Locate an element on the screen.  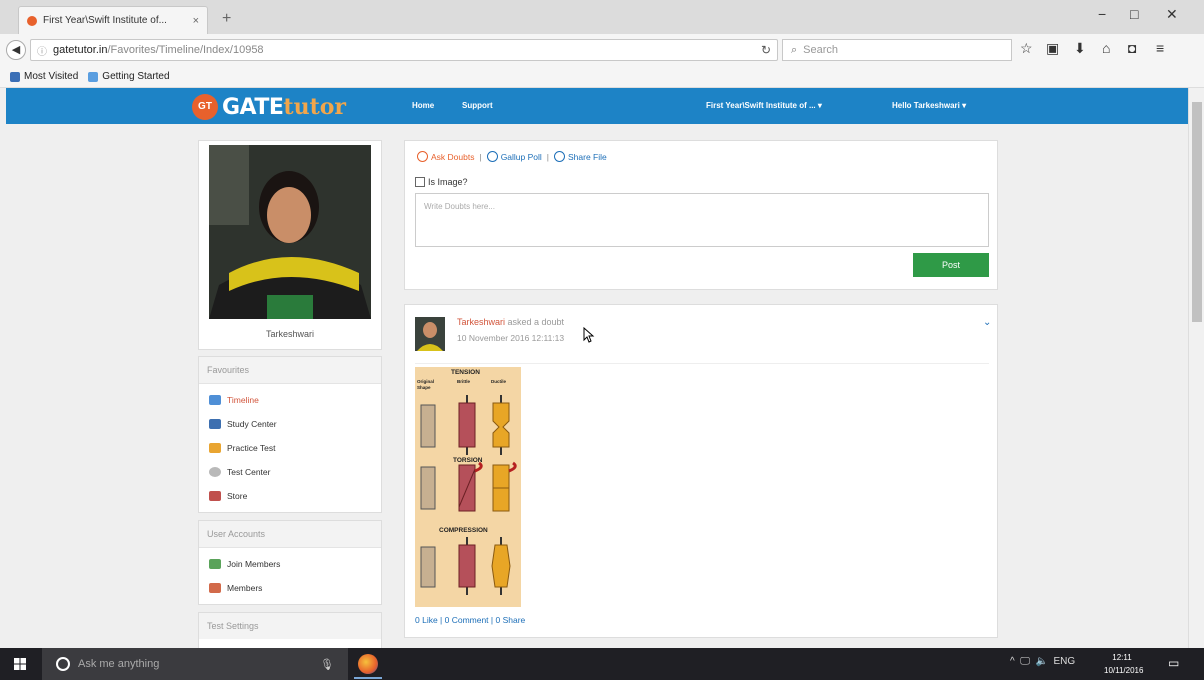
bookmark-getting-started: Getting Started is located at coordinates (129, 76).